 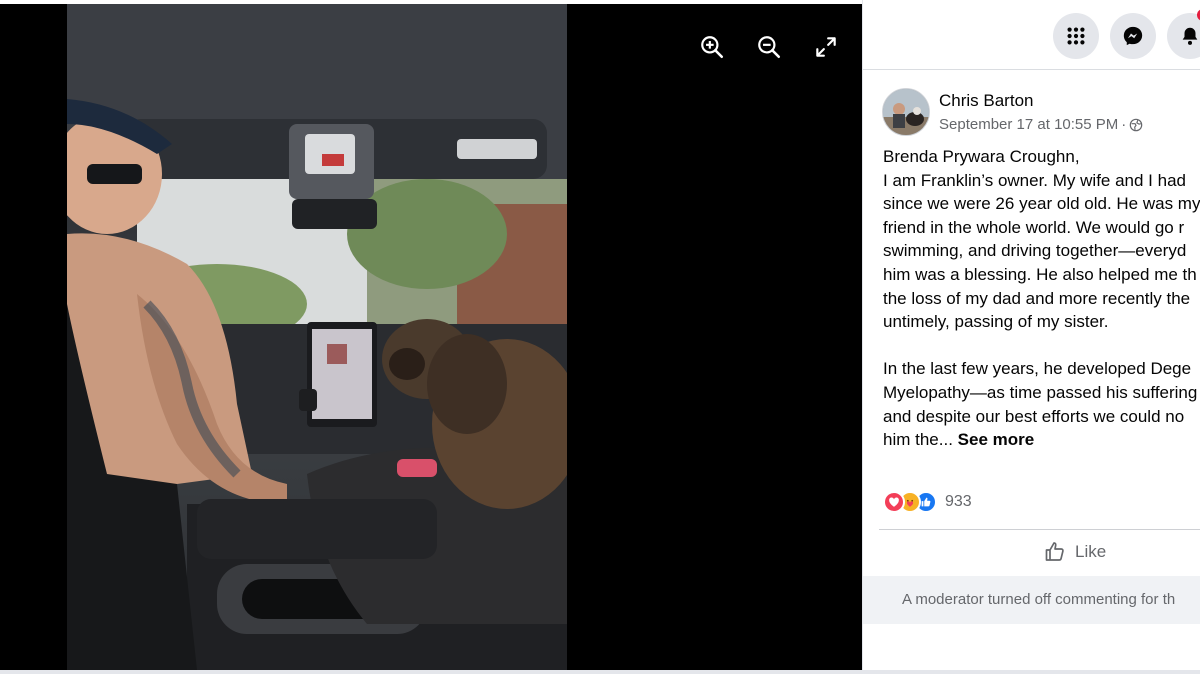 I want to click on globe-icon, so click(x=1136, y=124).